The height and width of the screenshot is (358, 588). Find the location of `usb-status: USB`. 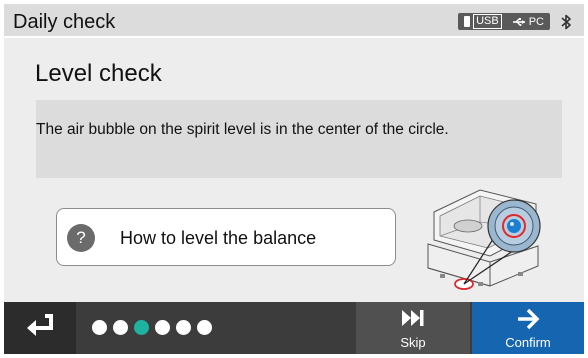

usb-status: USB is located at coordinates (483, 21).